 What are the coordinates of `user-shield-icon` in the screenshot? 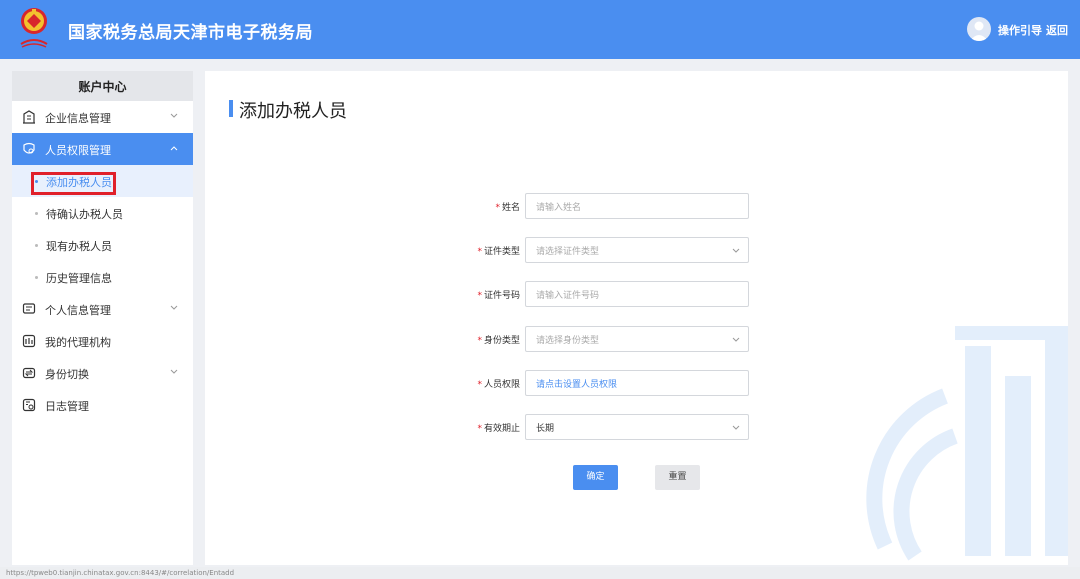 It's located at (29, 148).